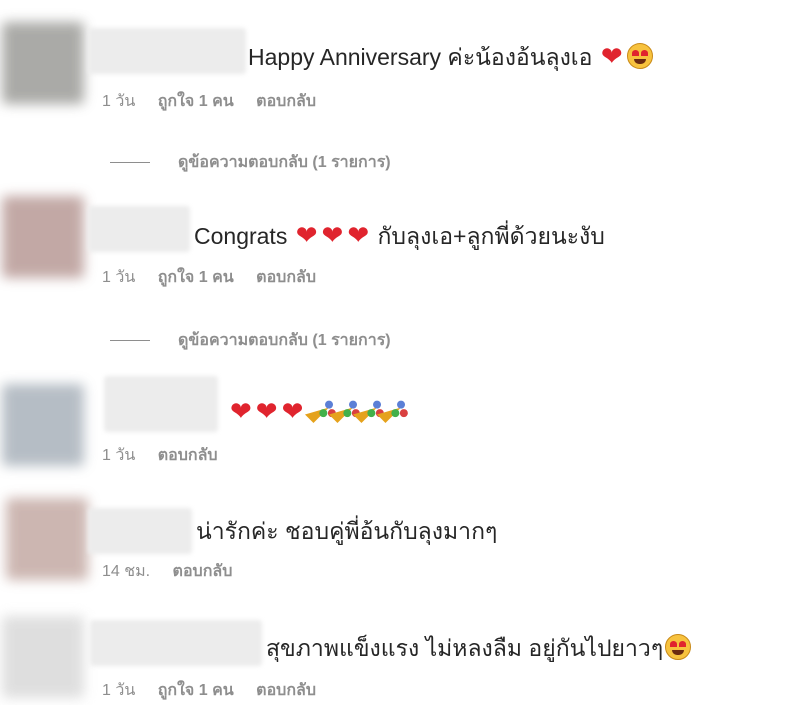 The height and width of the screenshot is (705, 800). Describe the element at coordinates (491, 236) in the screenshot. I see `comment-text-content: กับลุงเอ+ลูกพี่ด้วยนะงับ` at that location.